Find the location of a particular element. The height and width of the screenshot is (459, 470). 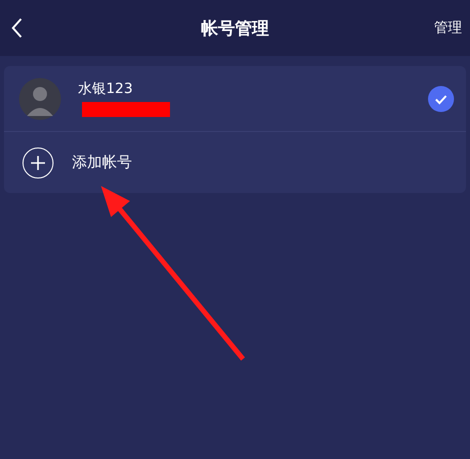

plus-icon is located at coordinates (38, 162).